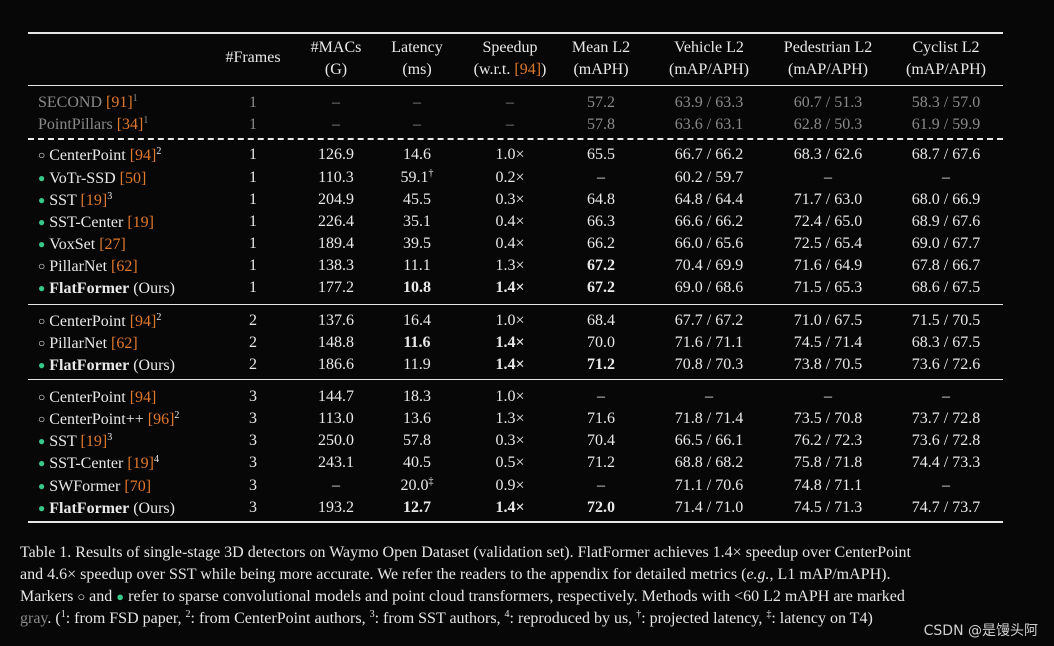  I want to click on table-cell: 243.1, so click(336, 463).